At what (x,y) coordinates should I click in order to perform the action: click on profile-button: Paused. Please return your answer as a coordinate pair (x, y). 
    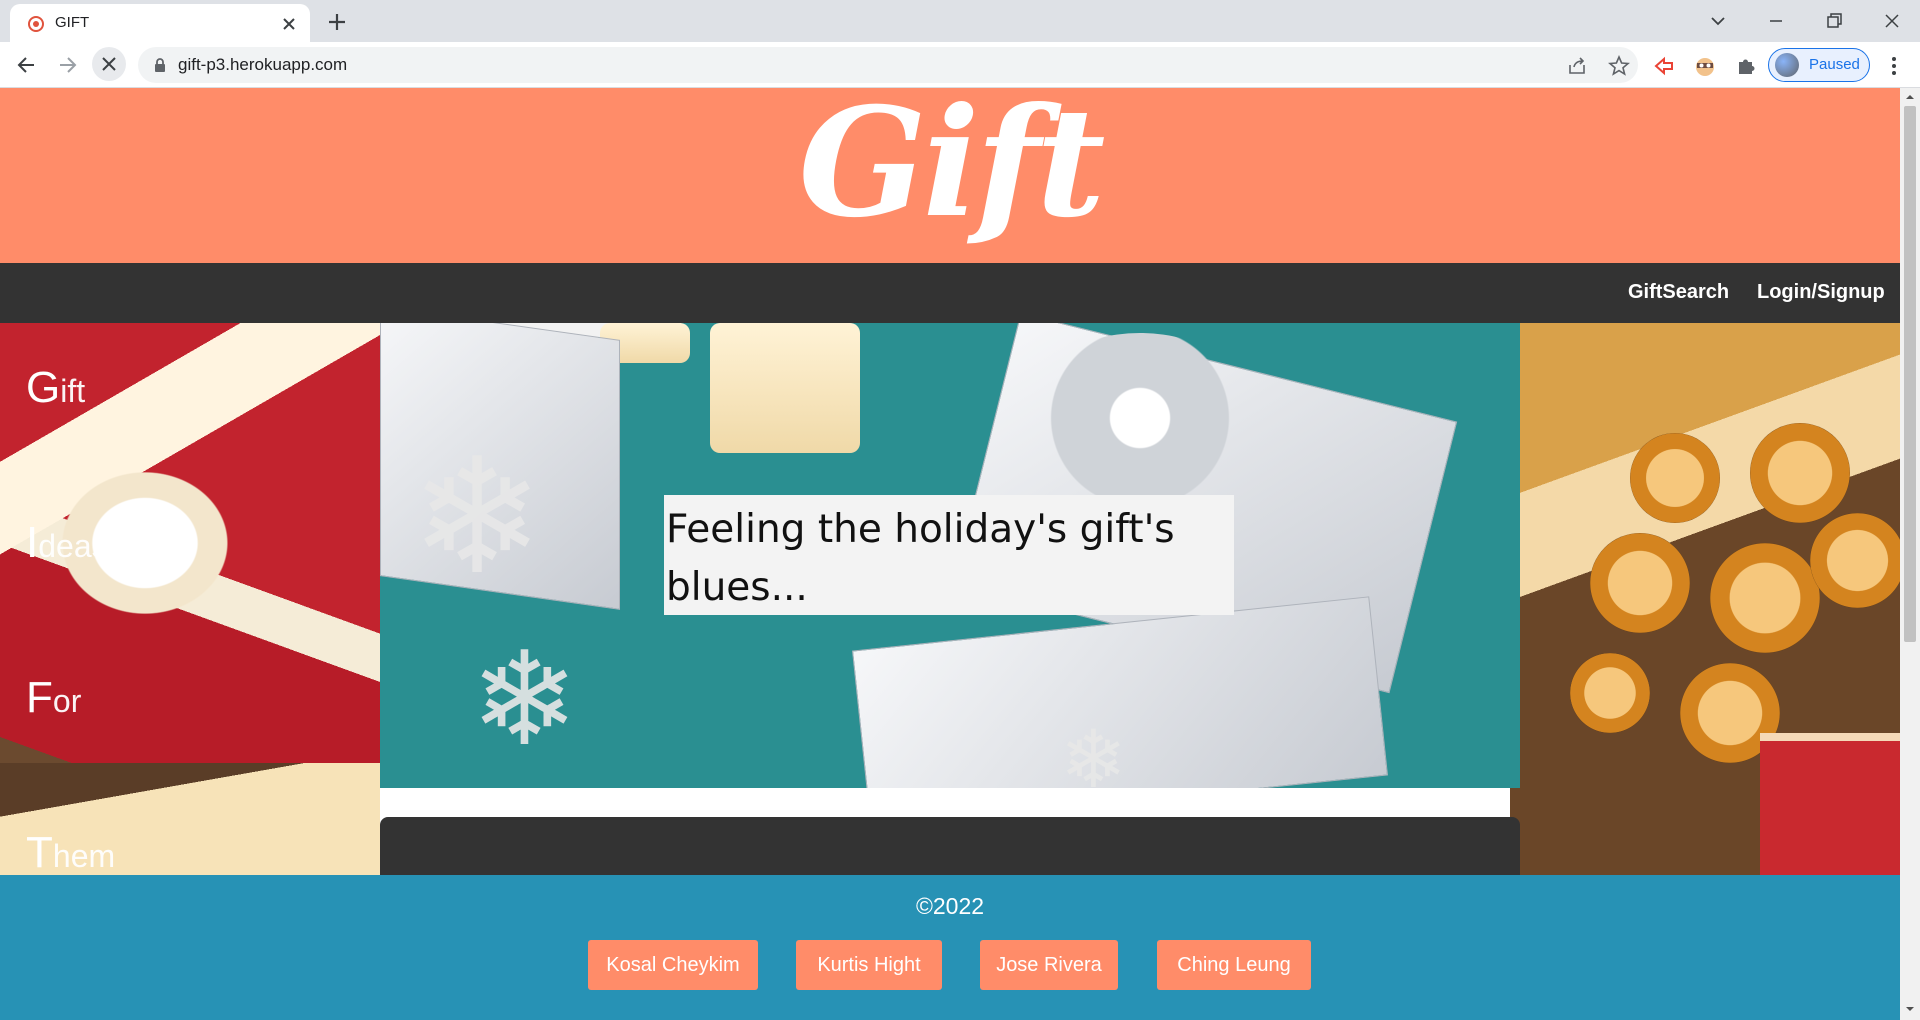
    Looking at the image, I should click on (1819, 65).